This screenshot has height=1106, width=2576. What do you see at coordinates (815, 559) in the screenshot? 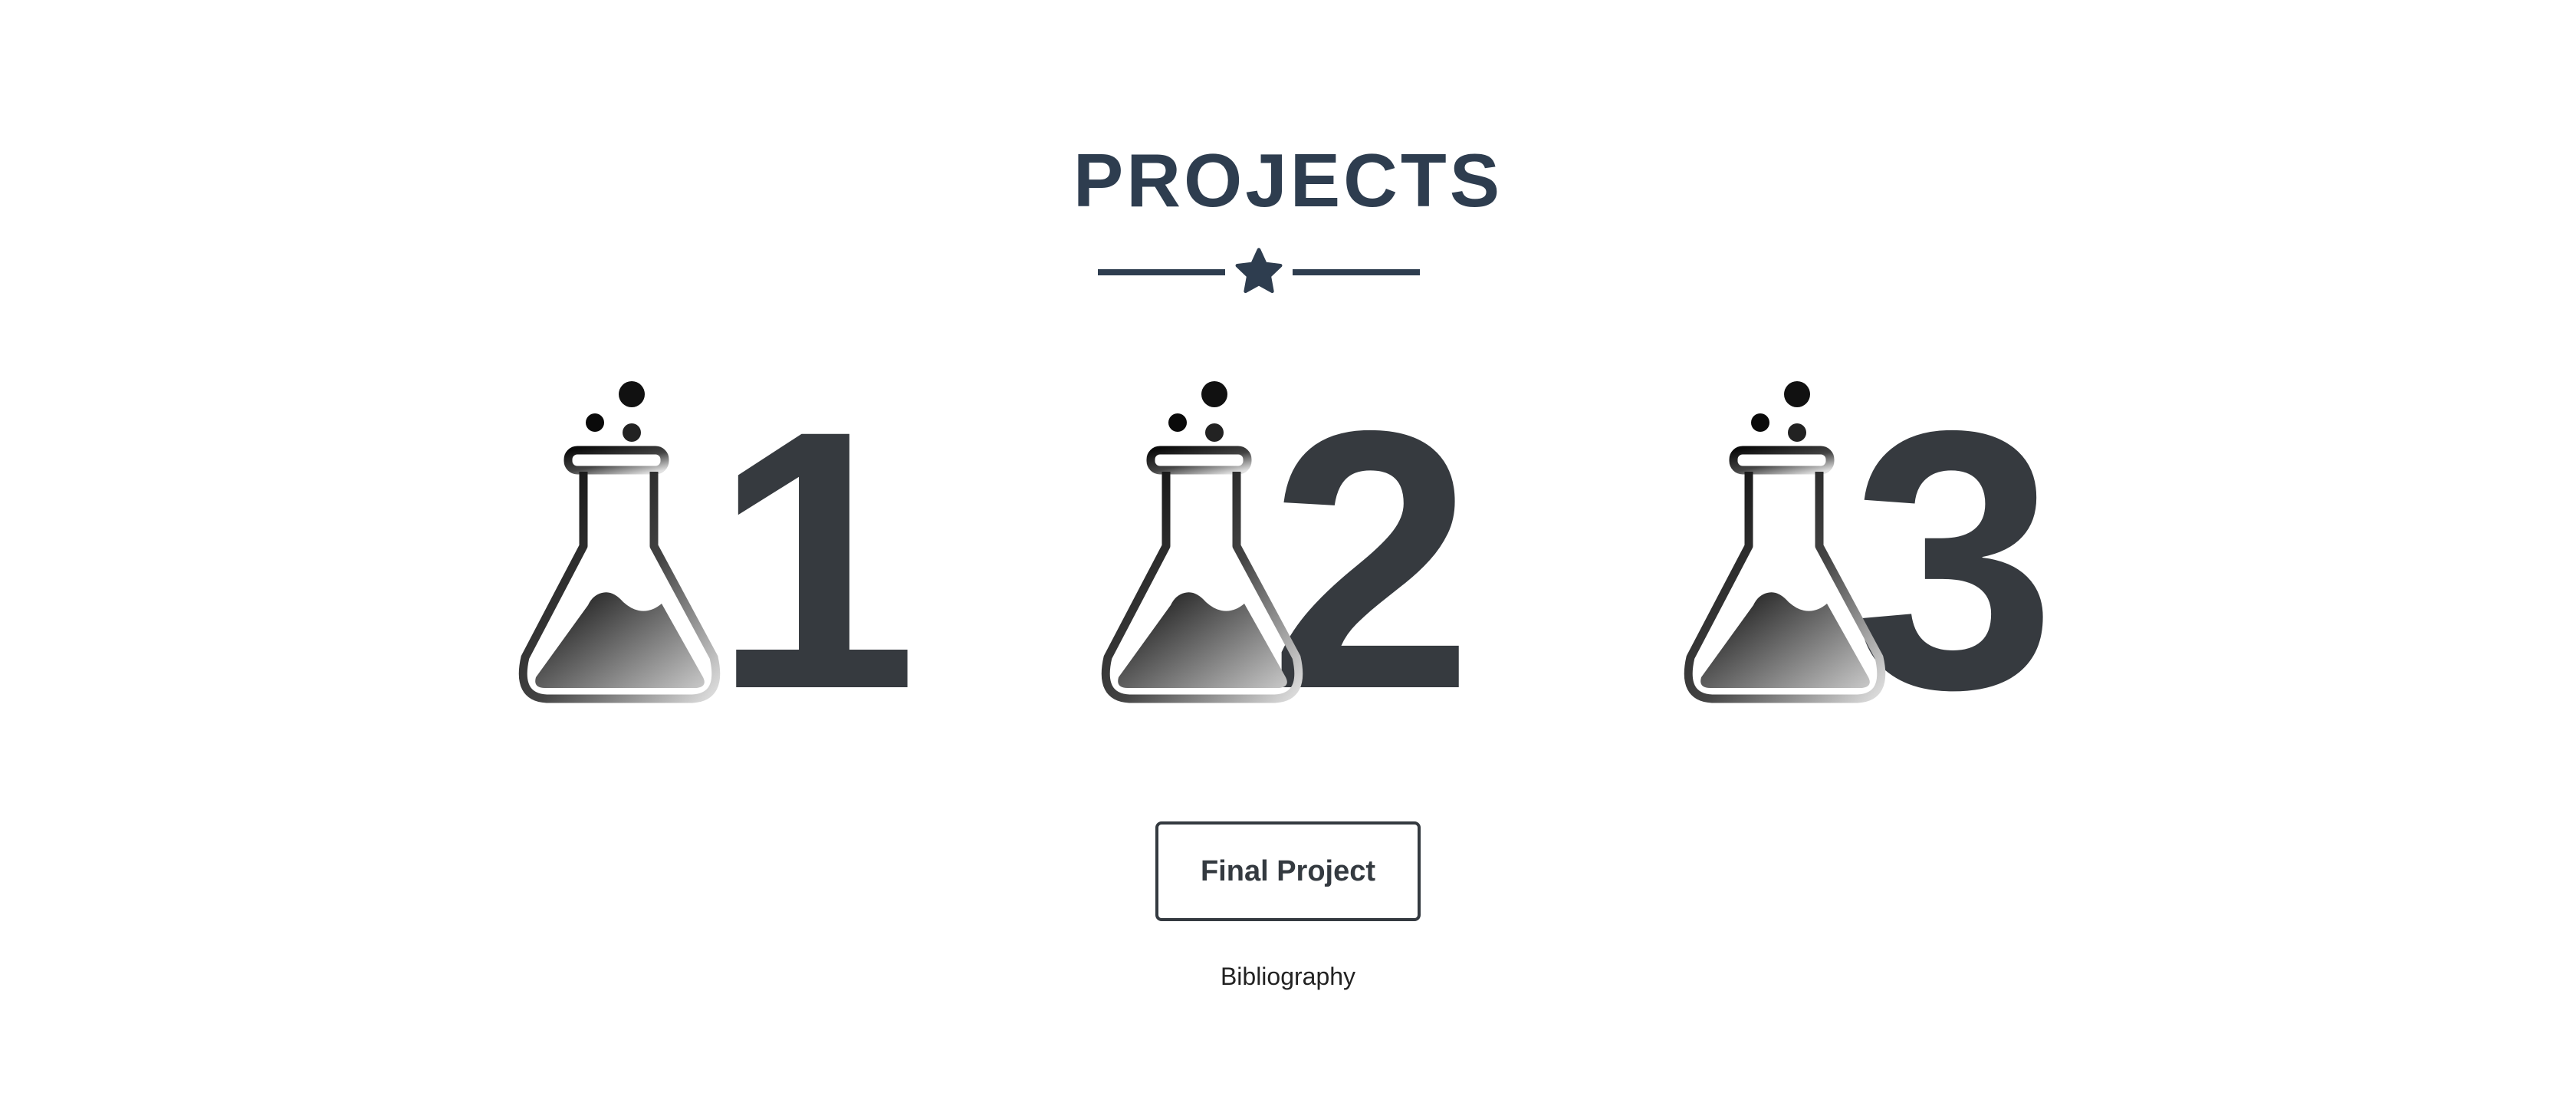
I see `project-number: 1` at bounding box center [815, 559].